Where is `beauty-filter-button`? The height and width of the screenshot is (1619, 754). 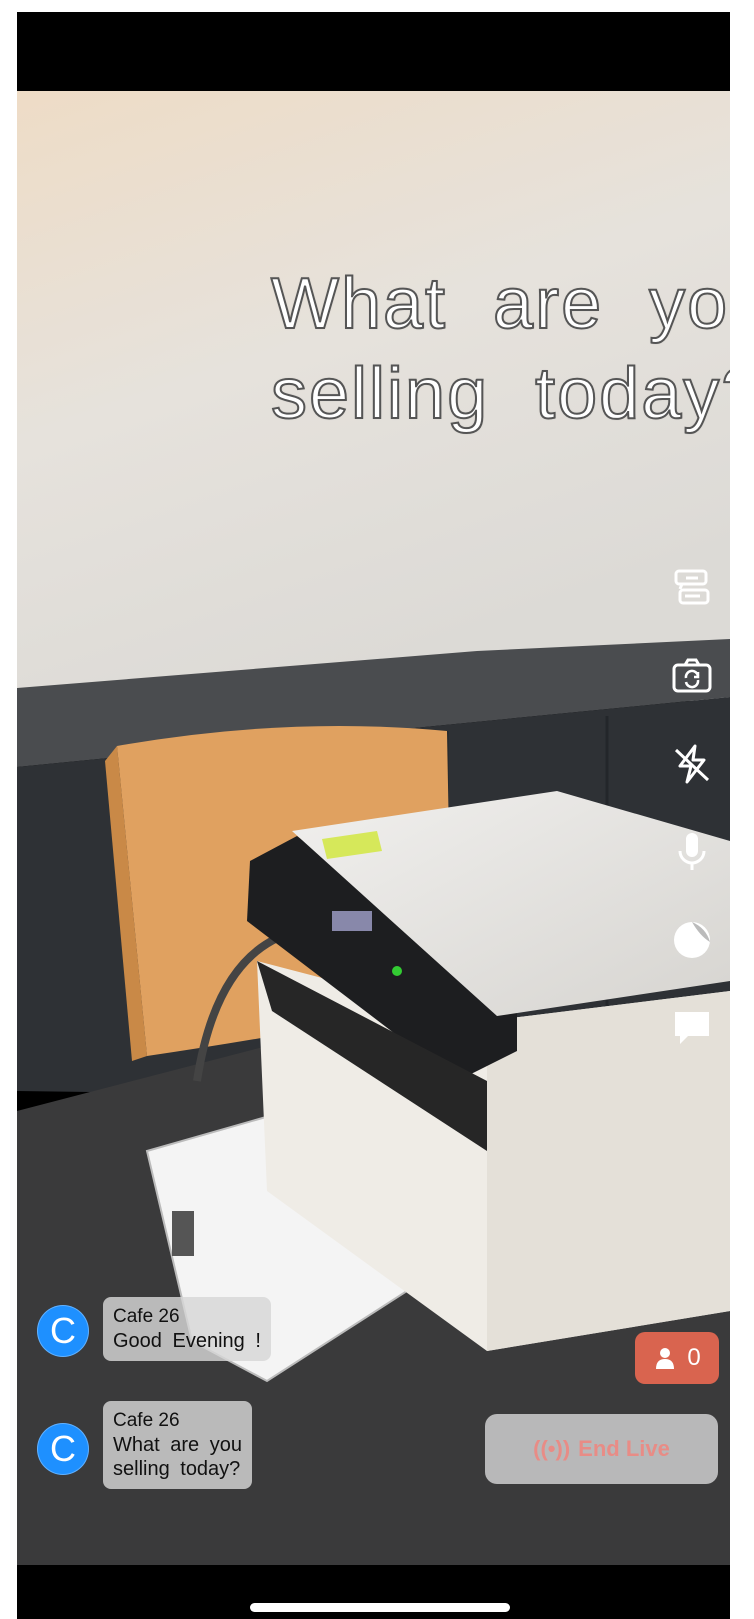 beauty-filter-button is located at coordinates (692, 940).